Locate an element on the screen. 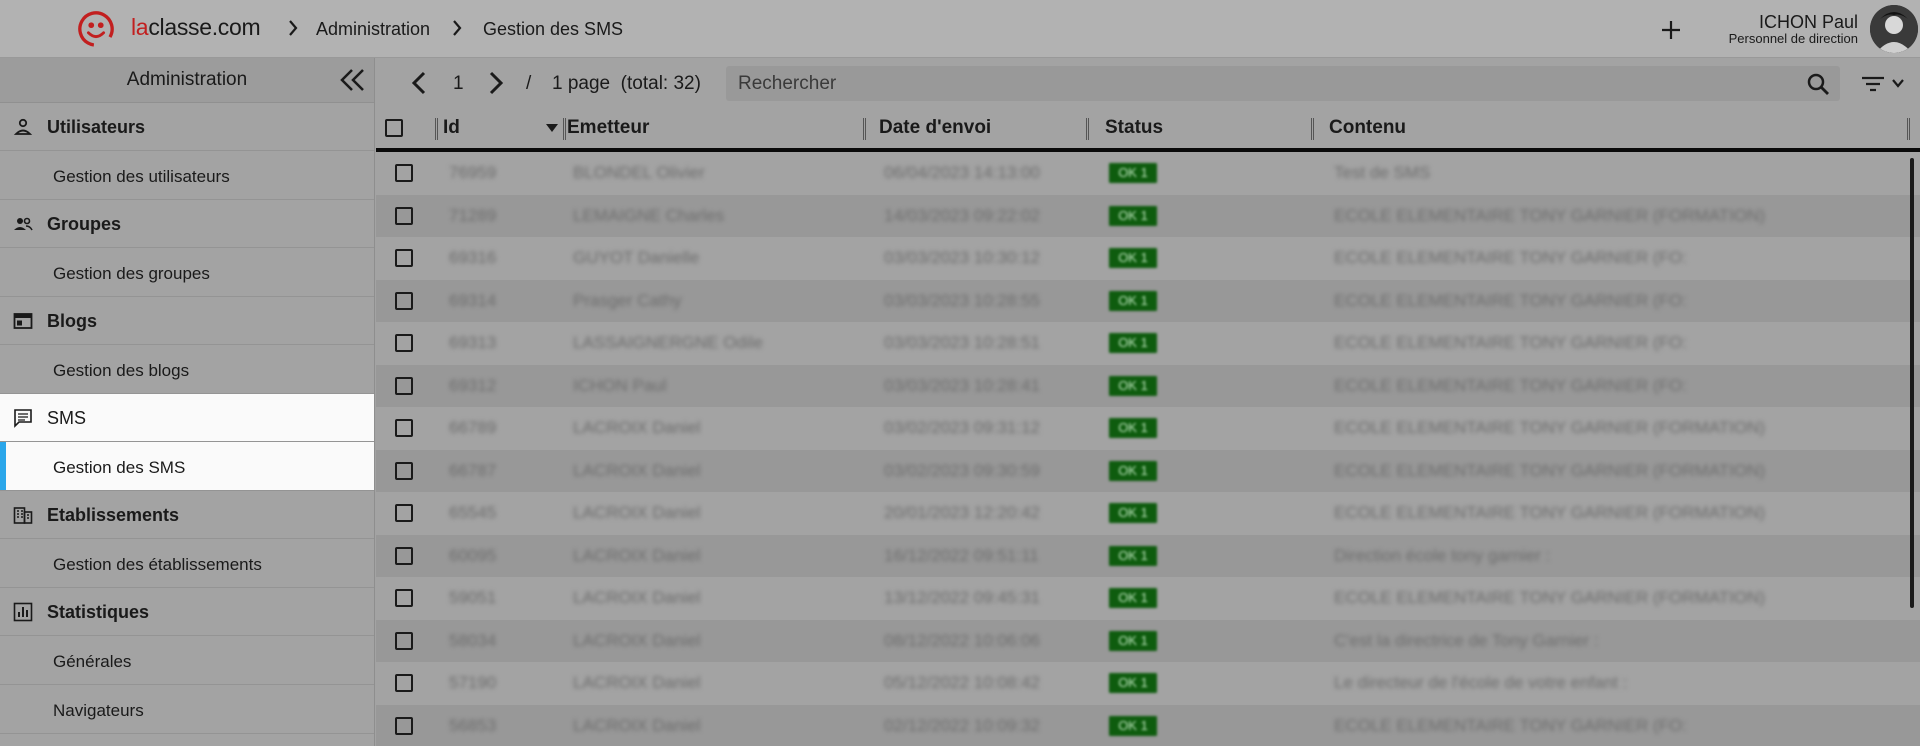 This screenshot has width=1920, height=746. sidebar-item-gestion-sms: Gestion des SMS is located at coordinates (187, 466).